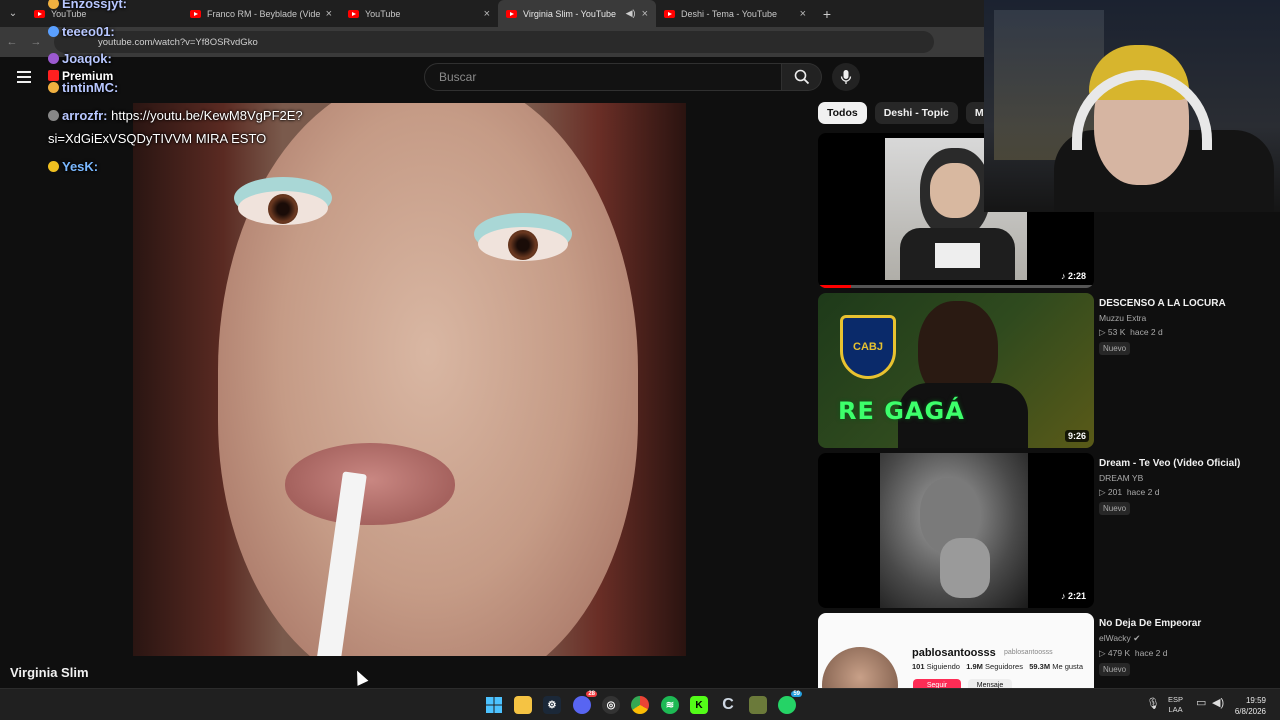 This screenshot has height=720, width=1280. I want to click on voice-search-button, so click(846, 77).